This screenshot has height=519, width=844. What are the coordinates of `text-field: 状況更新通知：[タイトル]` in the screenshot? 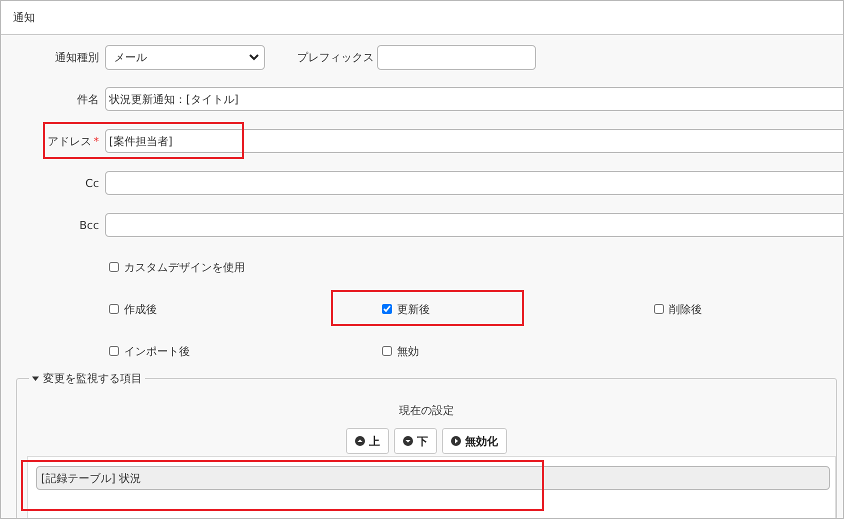 It's located at (474, 99).